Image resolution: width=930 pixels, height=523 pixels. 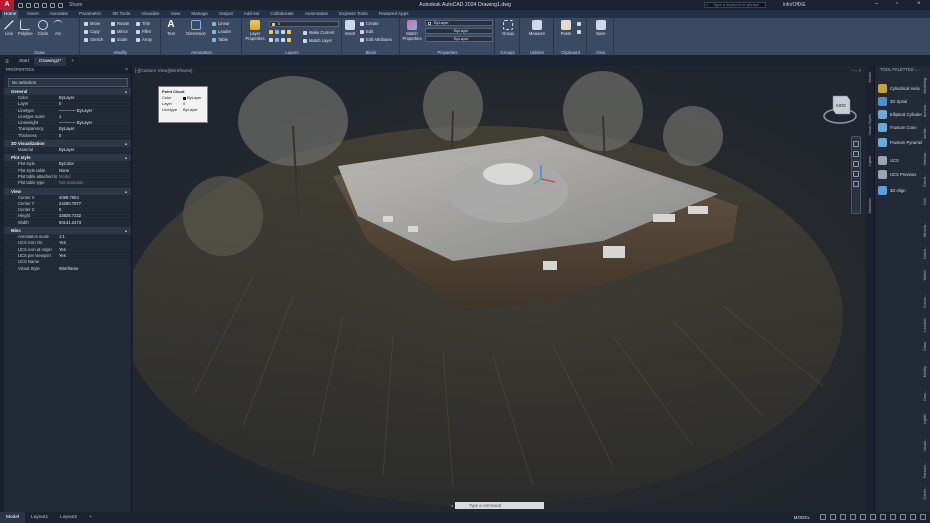 What do you see at coordinates (579, 24) in the screenshot?
I see `cut-button` at bounding box center [579, 24].